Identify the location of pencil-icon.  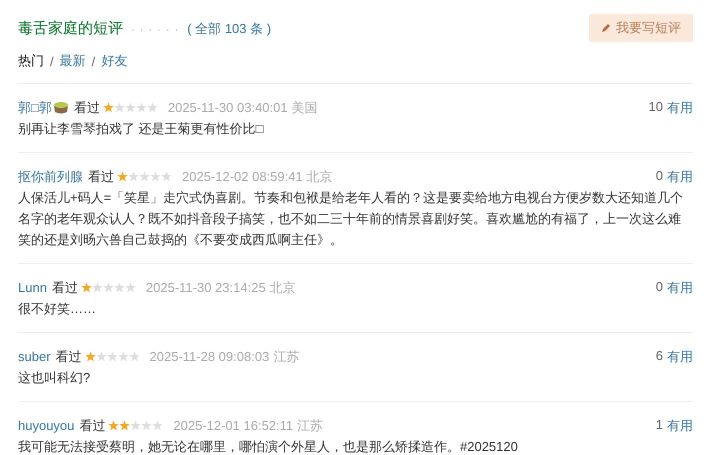
(606, 28).